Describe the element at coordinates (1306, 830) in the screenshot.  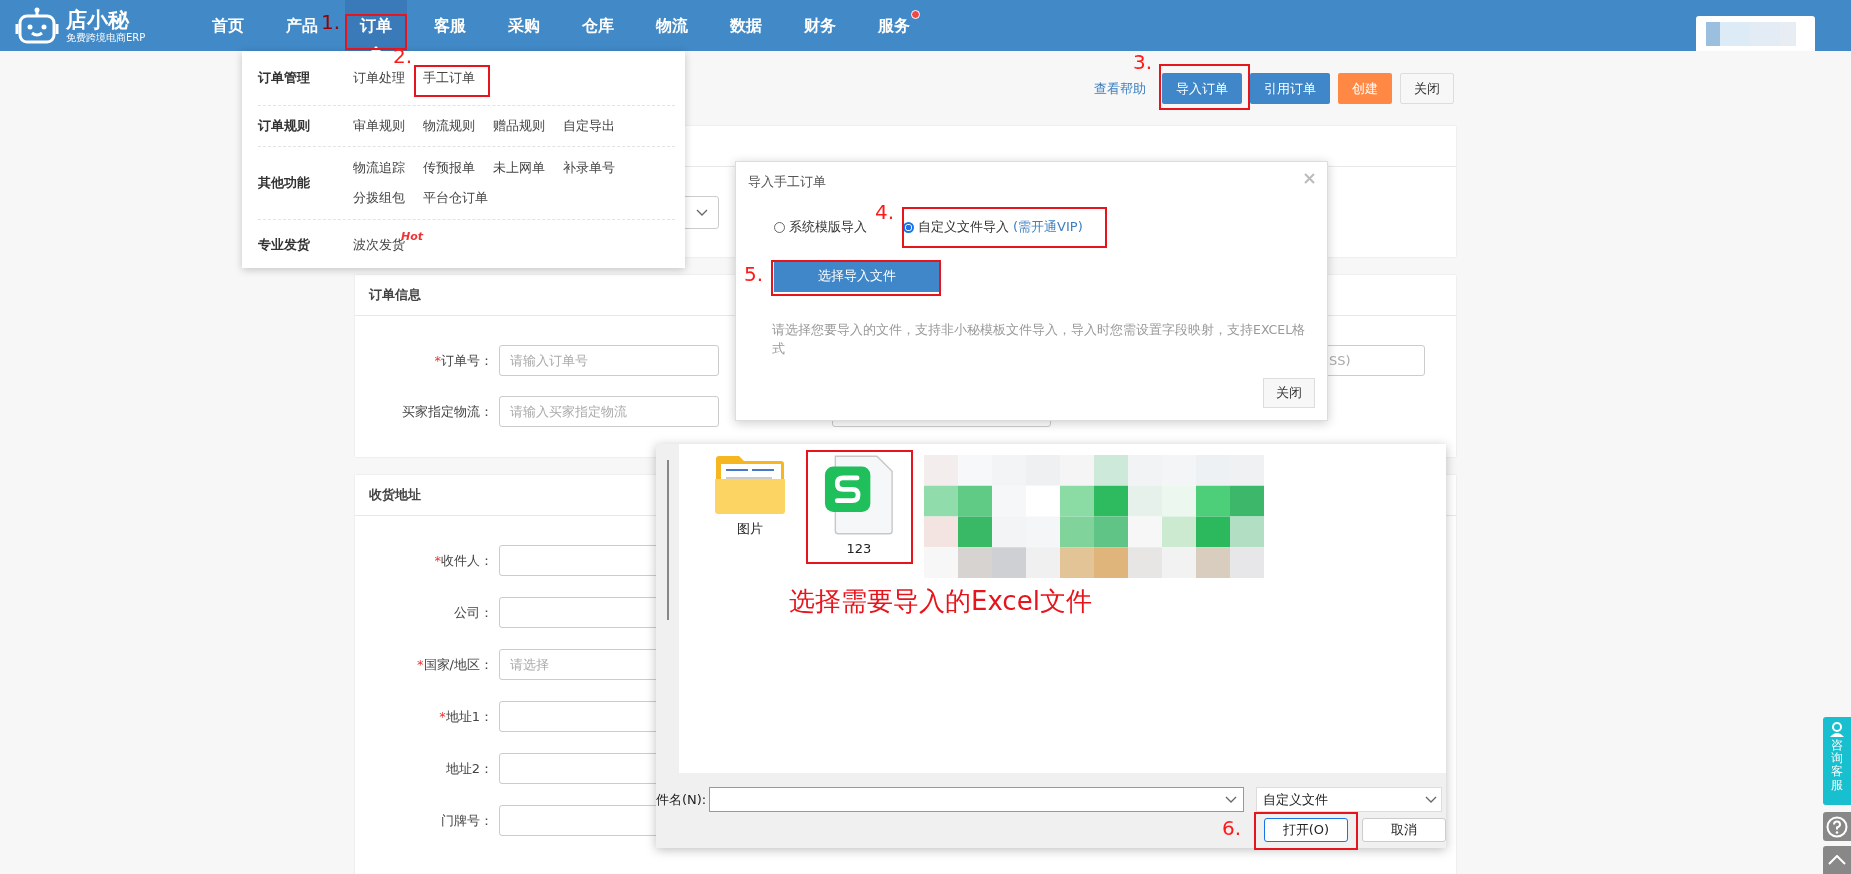
I see `dialog-button: 打开(O)` at that location.